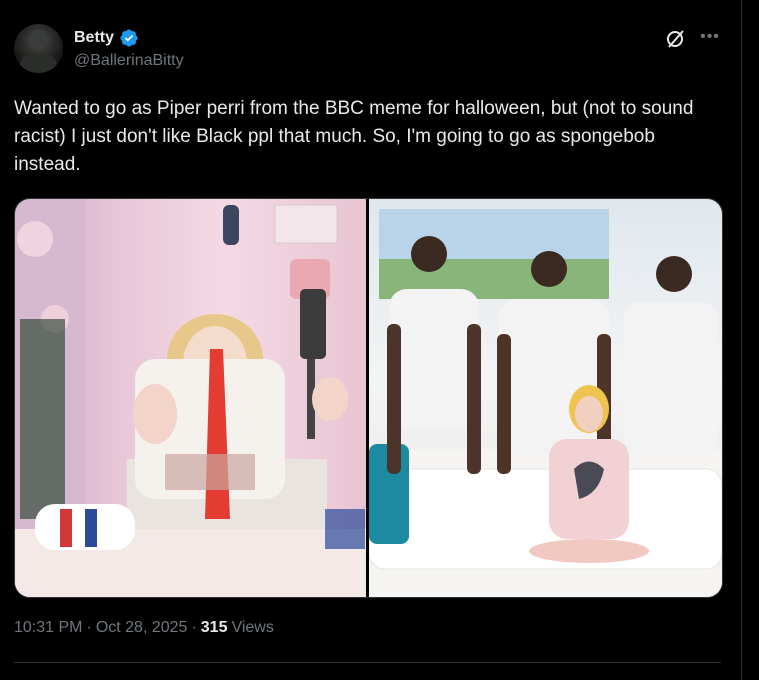  What do you see at coordinates (38, 38) in the screenshot?
I see `avatar-helmet-shape` at bounding box center [38, 38].